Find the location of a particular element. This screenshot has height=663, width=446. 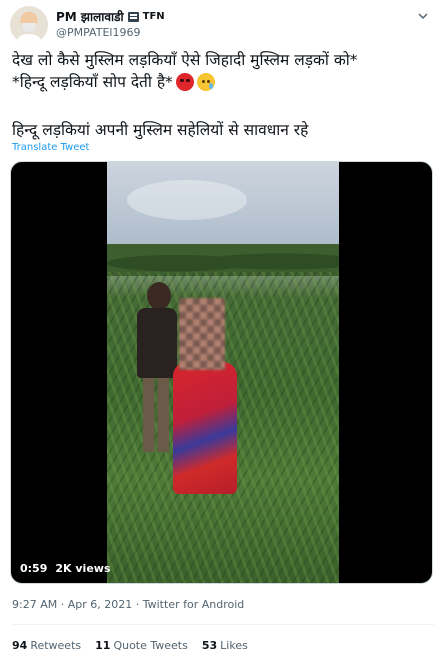

angry-face-icon is located at coordinates (184, 82).